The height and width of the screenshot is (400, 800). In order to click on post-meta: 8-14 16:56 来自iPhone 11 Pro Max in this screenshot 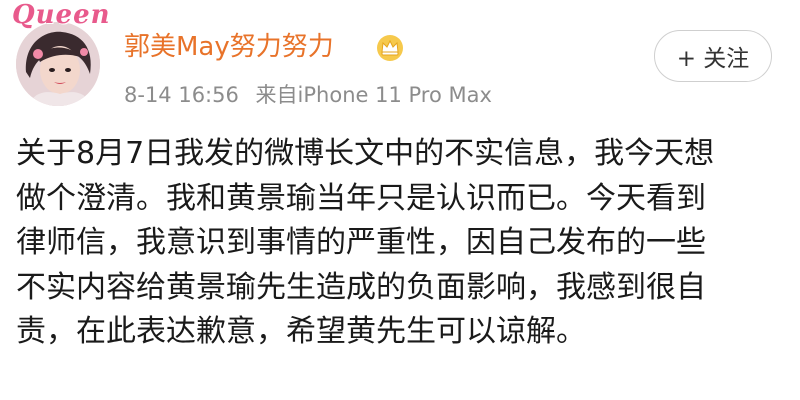, I will do `click(313, 95)`.